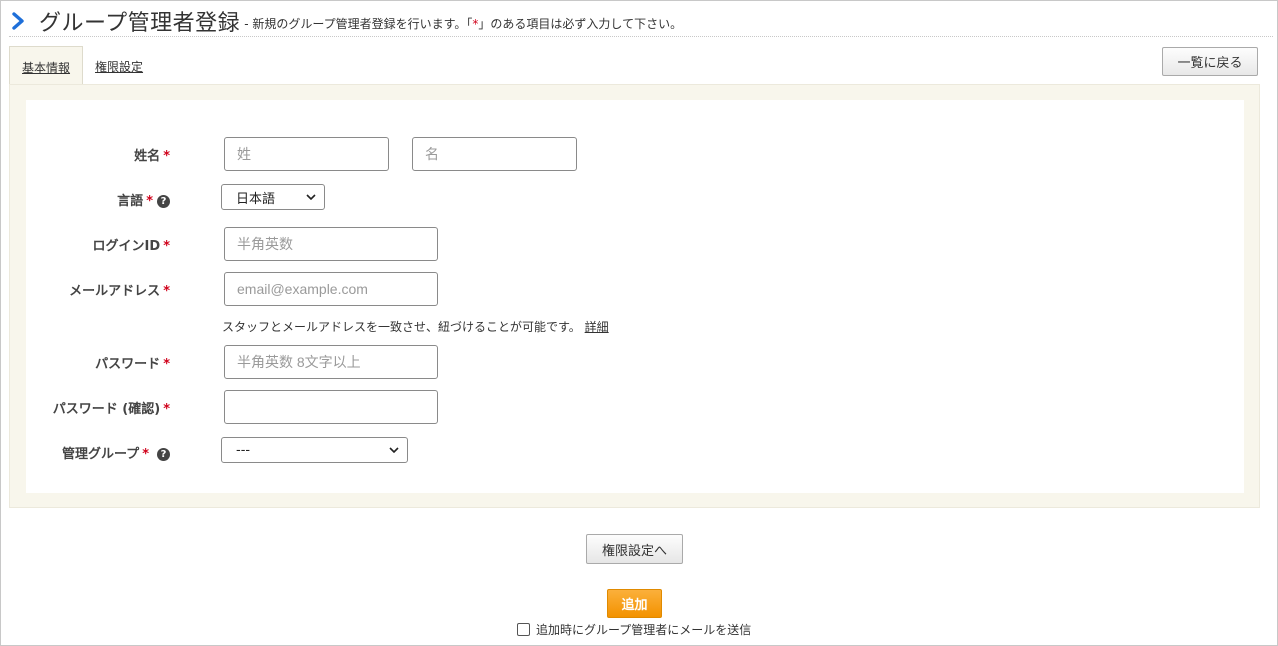  What do you see at coordinates (131, 246) in the screenshot?
I see `login-id-label: ログインID *` at bounding box center [131, 246].